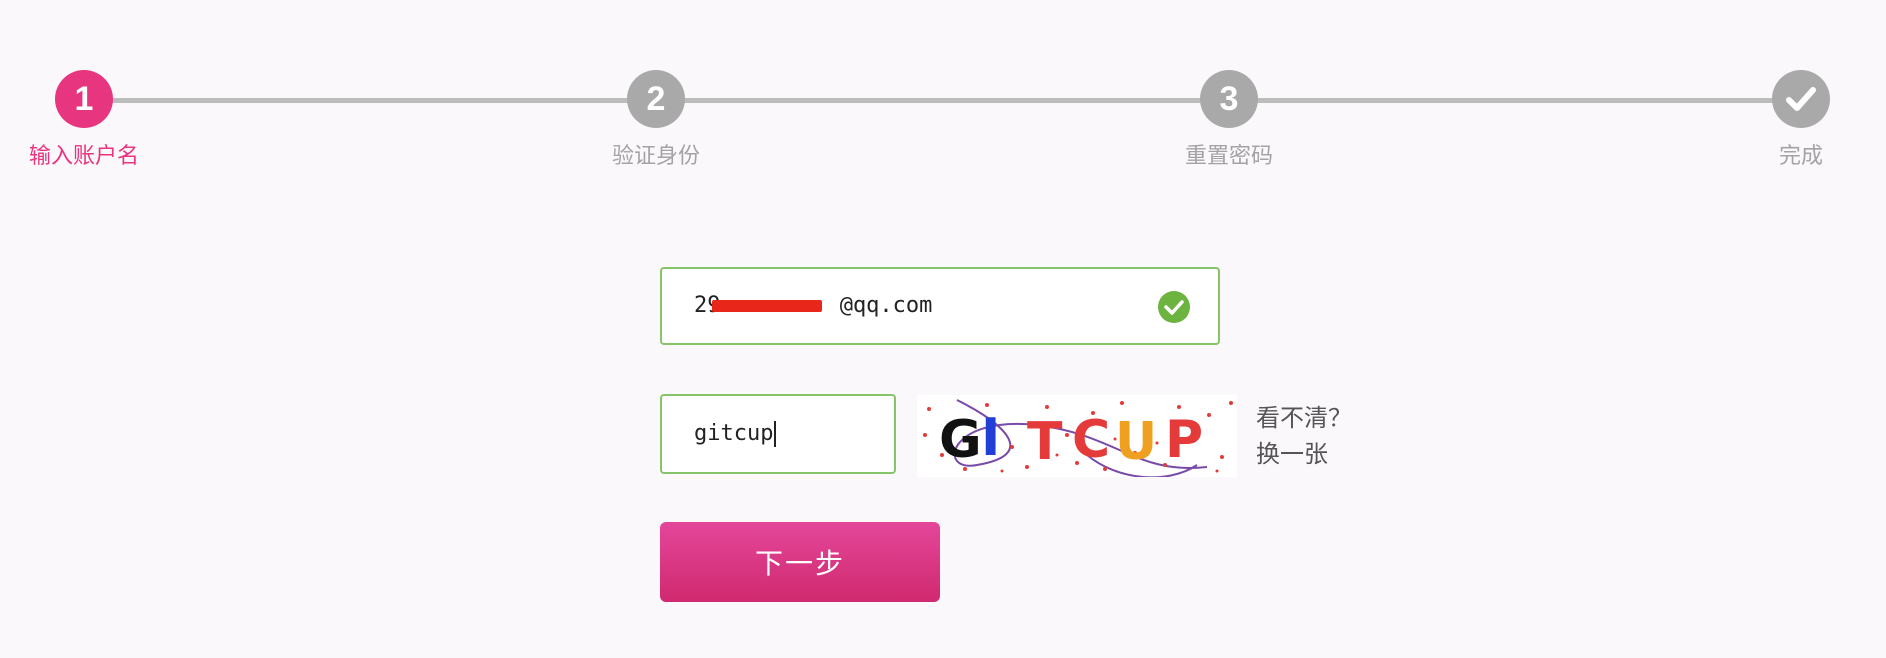 This screenshot has height=658, width=1886. I want to click on svg-text: U, so click(1136, 442).